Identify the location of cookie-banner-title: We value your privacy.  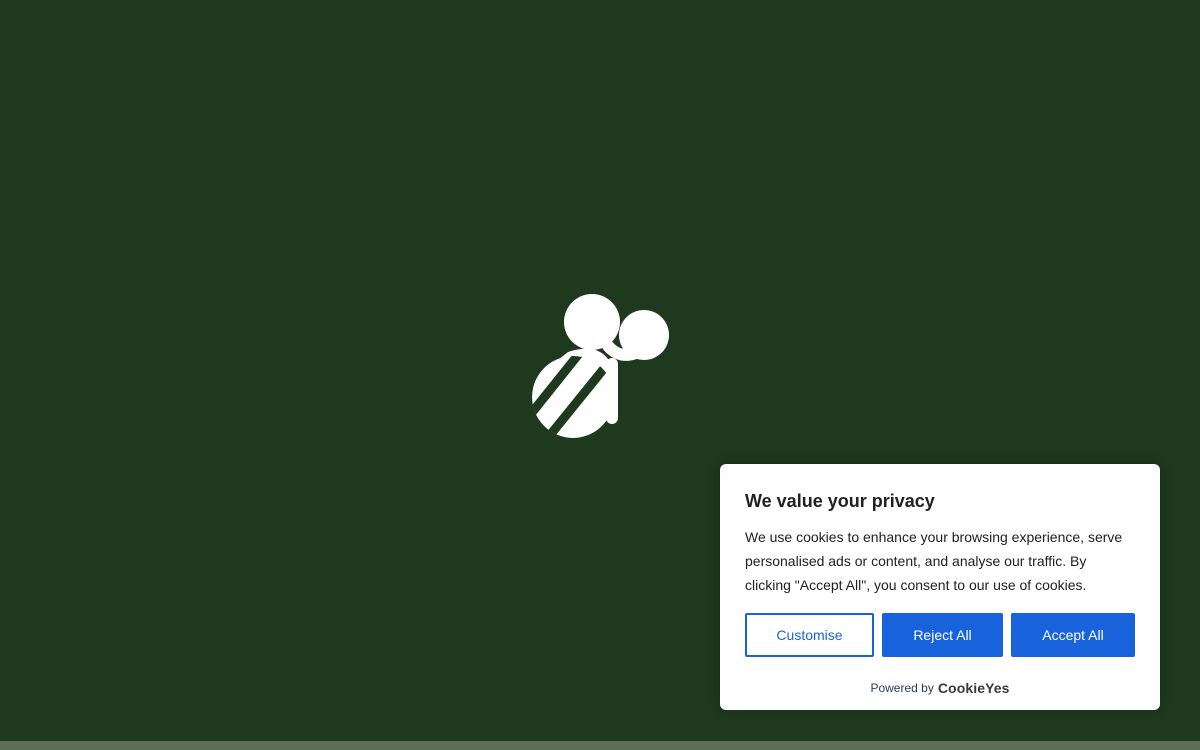
(840, 501).